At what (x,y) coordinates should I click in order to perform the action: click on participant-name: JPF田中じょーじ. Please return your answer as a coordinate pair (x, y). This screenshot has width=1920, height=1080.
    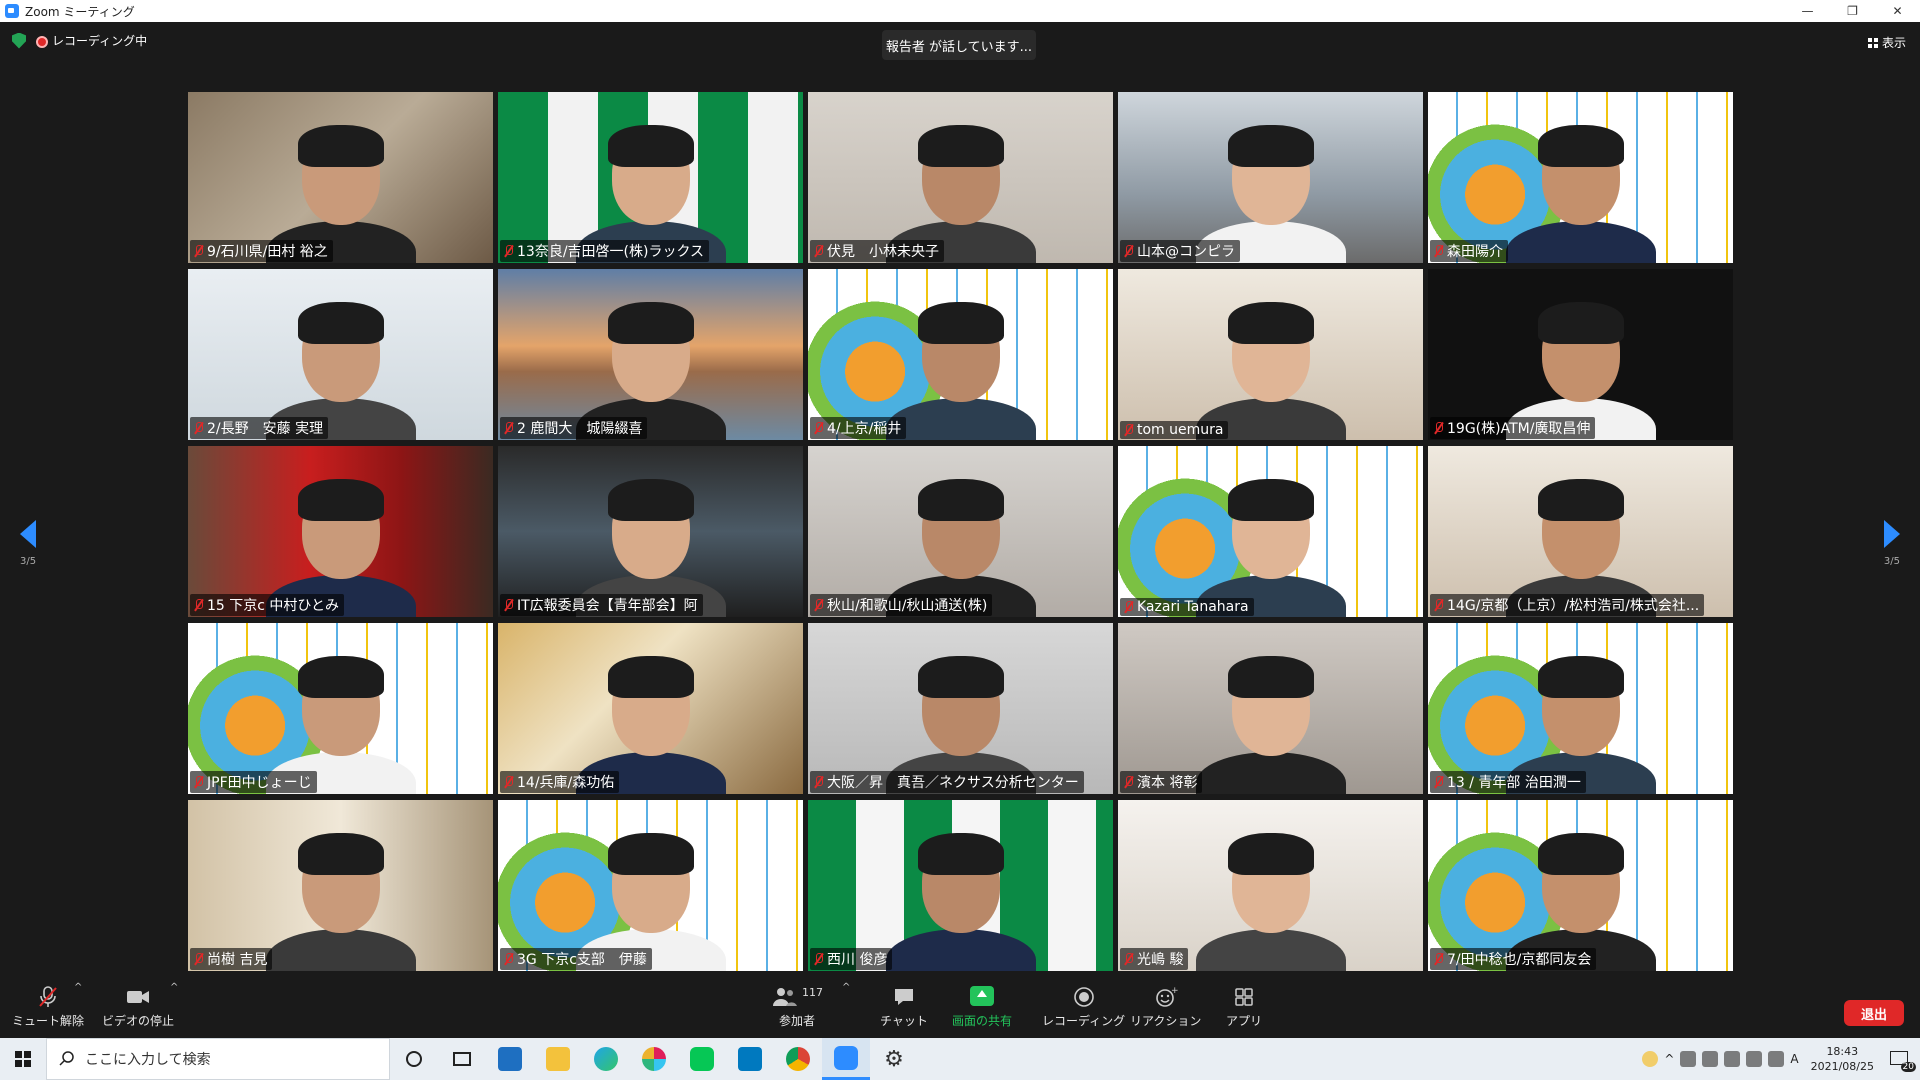
    Looking at the image, I should click on (259, 783).